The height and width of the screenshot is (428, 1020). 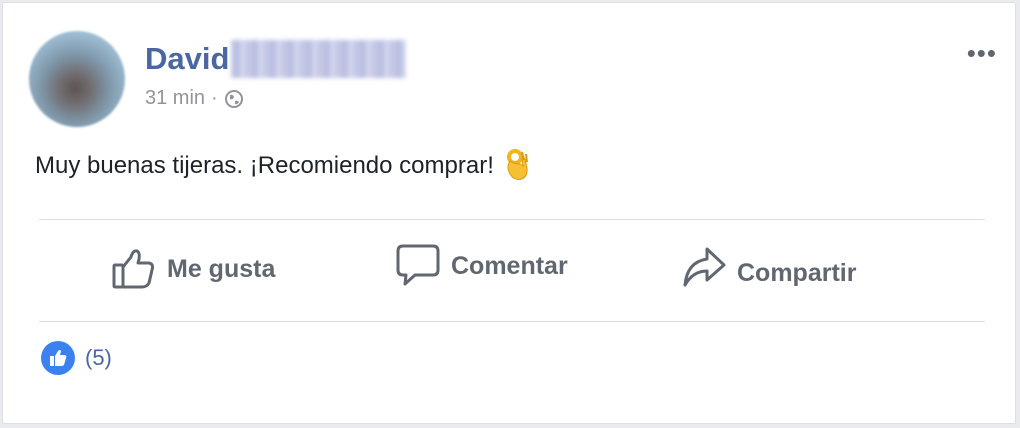 What do you see at coordinates (221, 268) in the screenshot?
I see `like-label: Me gusta` at bounding box center [221, 268].